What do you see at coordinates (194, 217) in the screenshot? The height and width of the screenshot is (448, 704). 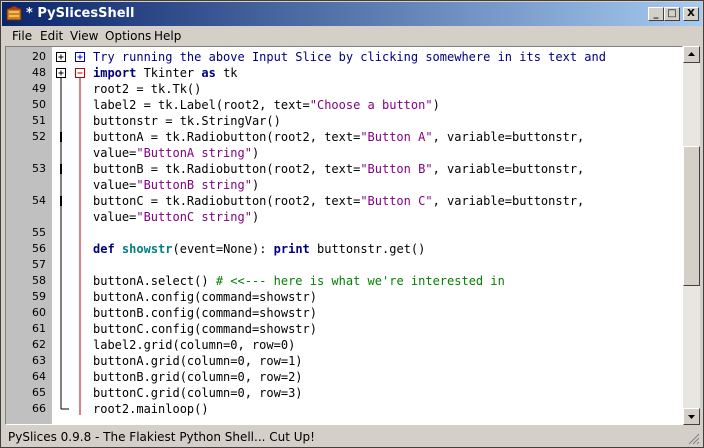 I see `code-token: "ButtonC string"` at bounding box center [194, 217].